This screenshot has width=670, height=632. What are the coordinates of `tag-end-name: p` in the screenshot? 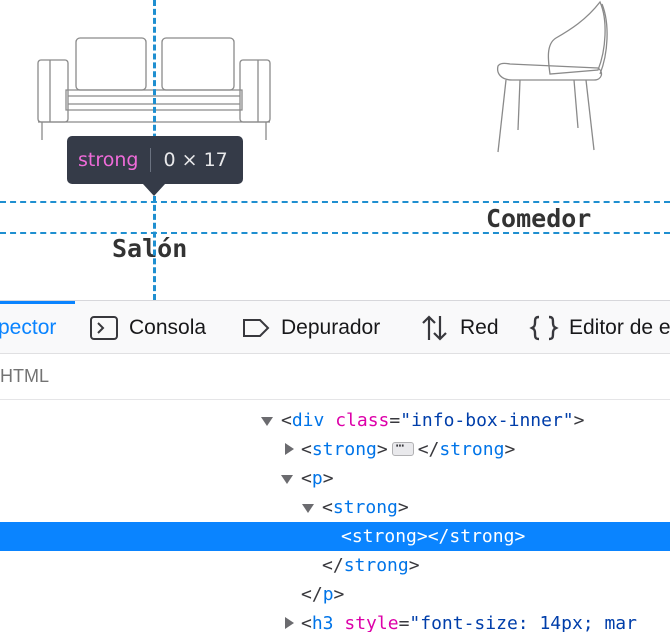 It's located at (328, 594).